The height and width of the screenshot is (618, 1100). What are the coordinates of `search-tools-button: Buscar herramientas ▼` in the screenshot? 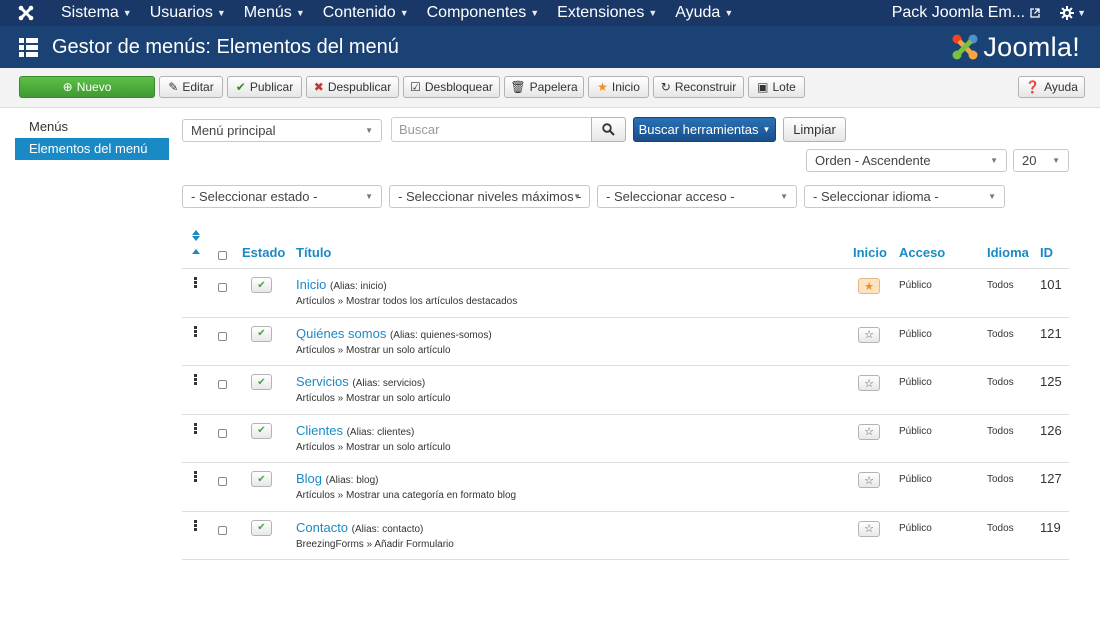 It's located at (704, 129).